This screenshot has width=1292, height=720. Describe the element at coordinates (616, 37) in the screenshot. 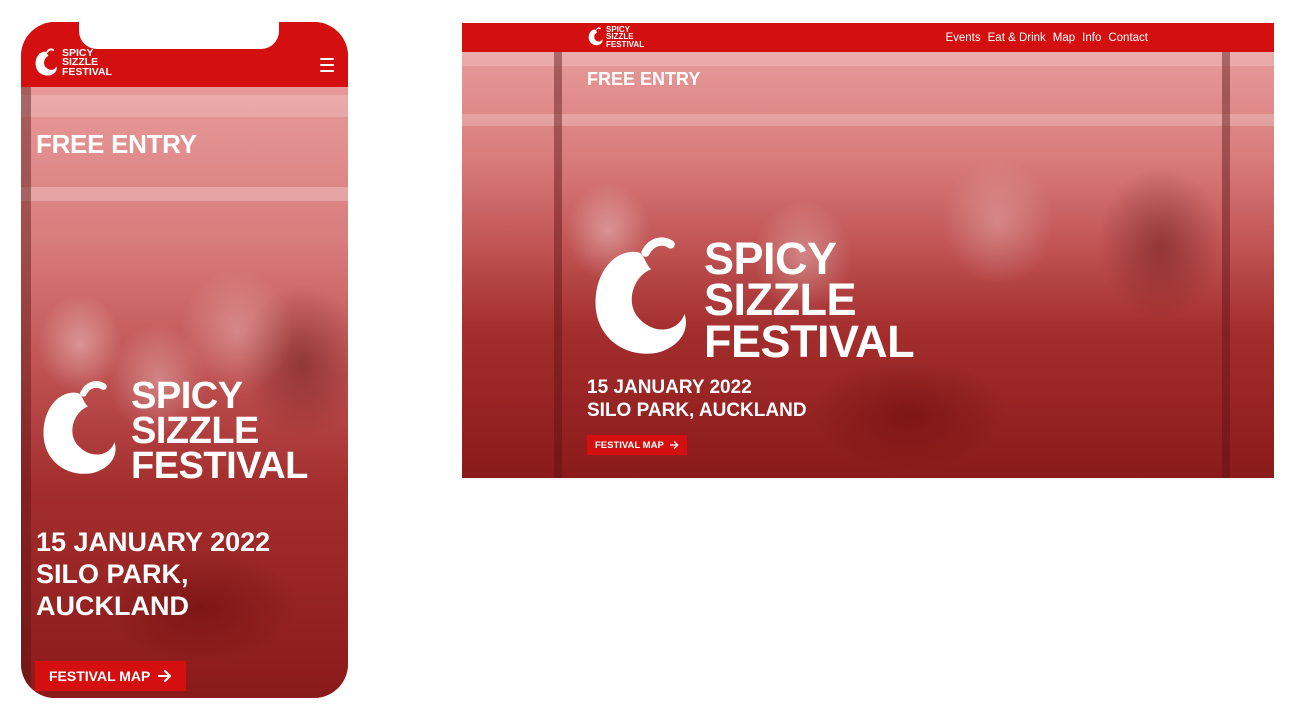

I see `desktop-logo: SPICY SIZZLE FESTIVAL` at that location.